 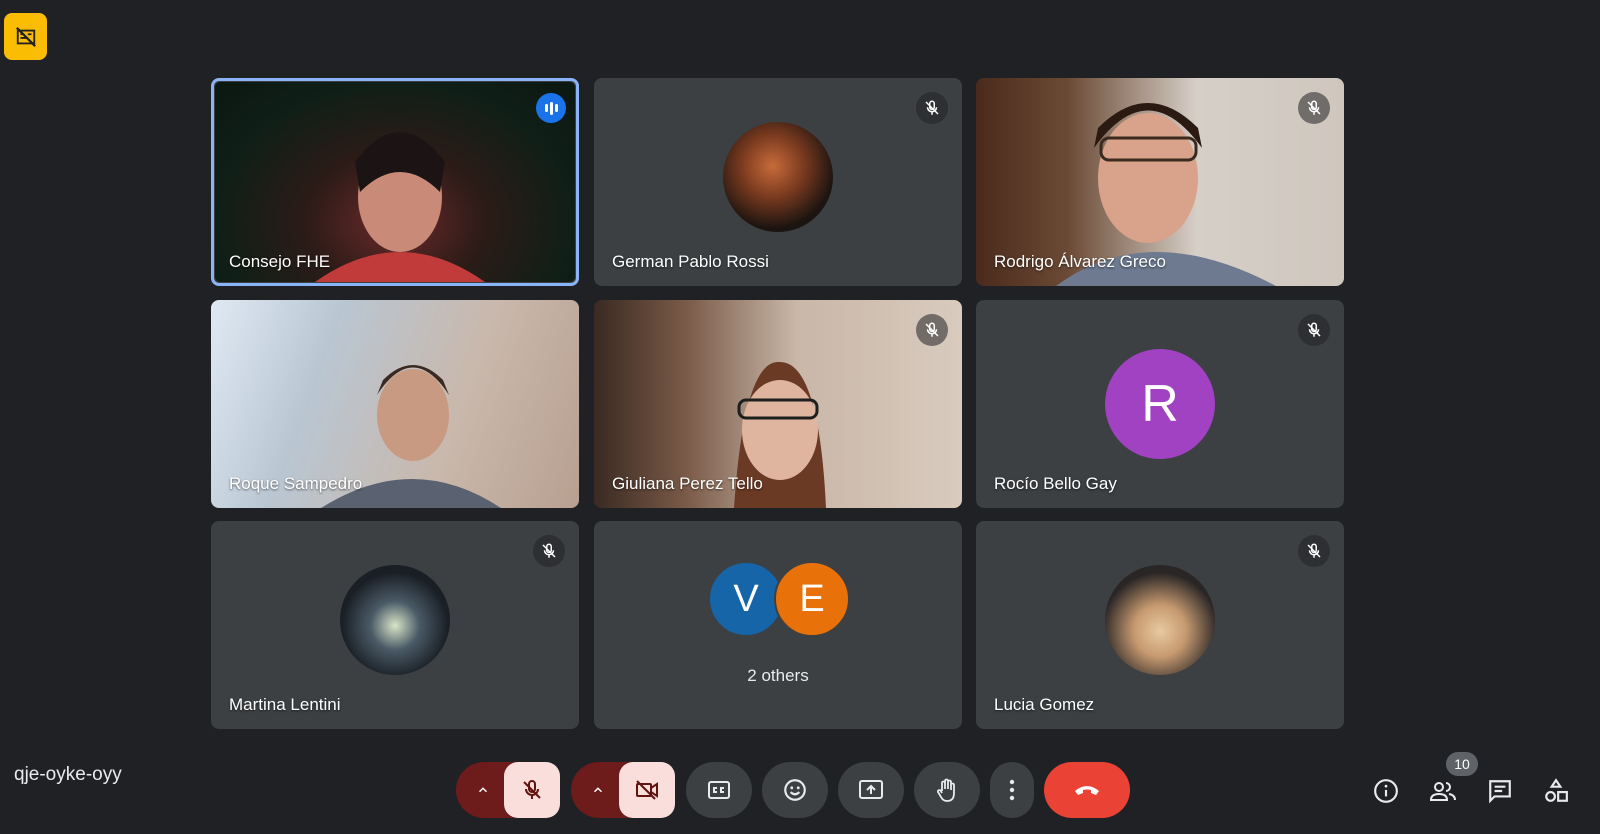 What do you see at coordinates (746, 599) in the screenshot?
I see `others-avatar-v: V` at bounding box center [746, 599].